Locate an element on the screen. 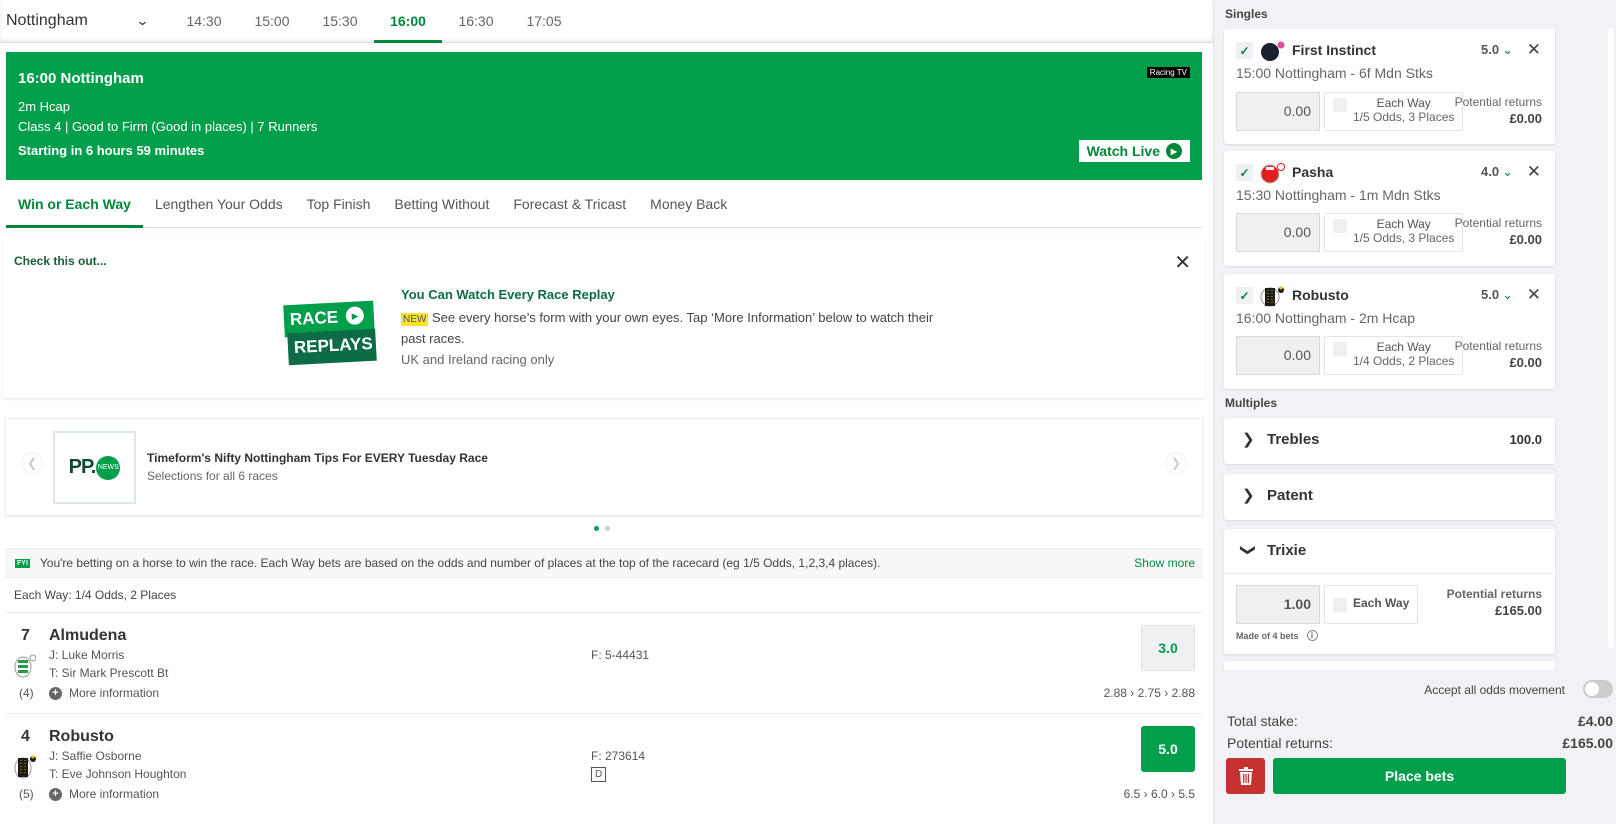  race-replays-logo: RACE ▶ REPLAYS is located at coordinates (330, 333).